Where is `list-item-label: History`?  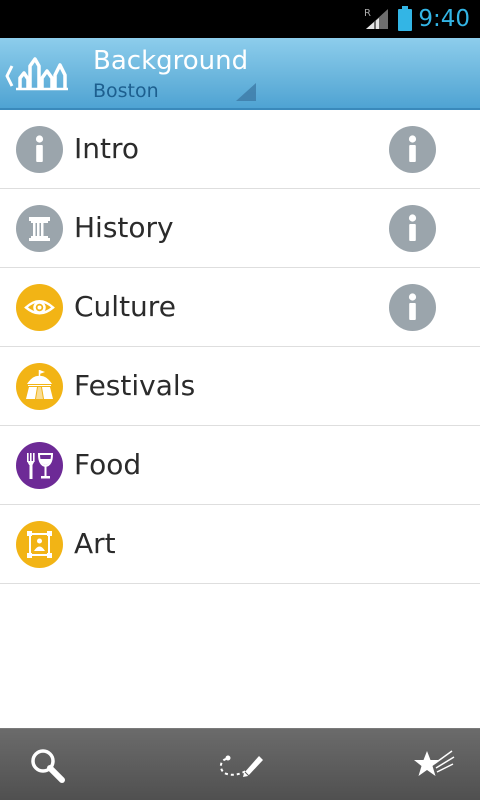 list-item-label: History is located at coordinates (124, 227).